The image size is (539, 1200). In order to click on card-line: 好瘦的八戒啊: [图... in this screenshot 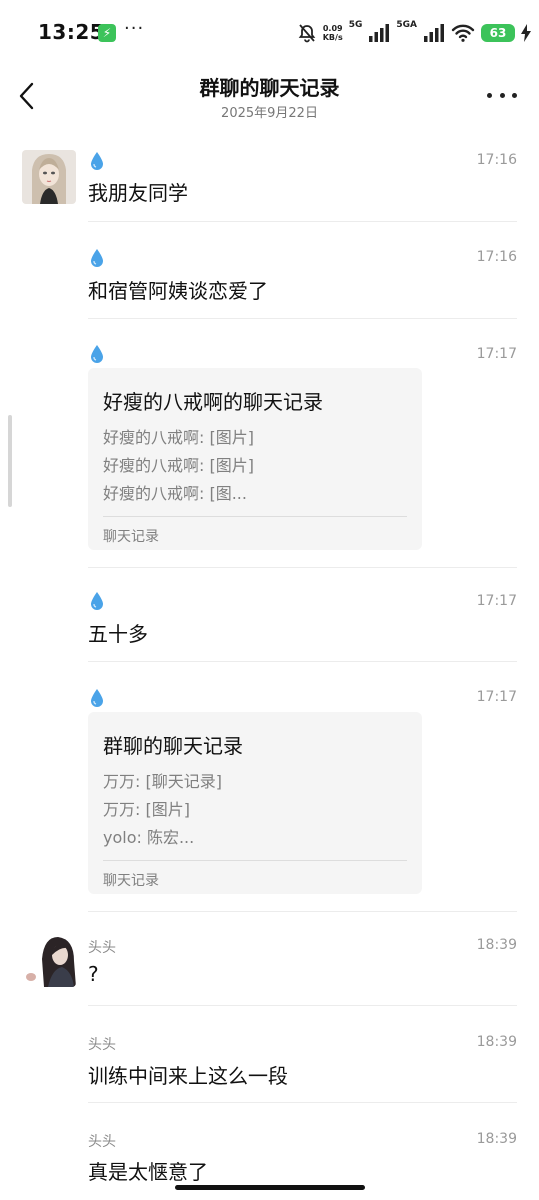, I will do `click(175, 493)`.